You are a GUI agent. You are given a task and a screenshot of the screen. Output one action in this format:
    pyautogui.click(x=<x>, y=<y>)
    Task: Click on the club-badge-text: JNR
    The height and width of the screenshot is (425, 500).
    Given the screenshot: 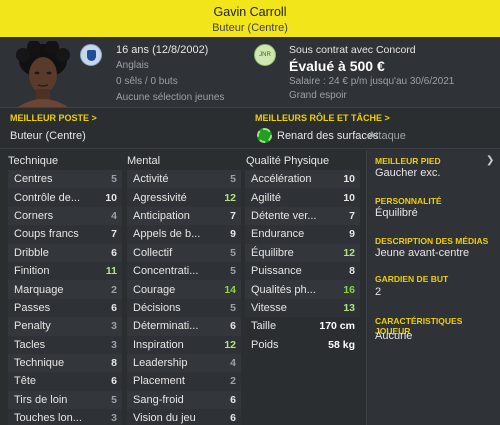 What is the action you would take?
    pyautogui.click(x=265, y=55)
    